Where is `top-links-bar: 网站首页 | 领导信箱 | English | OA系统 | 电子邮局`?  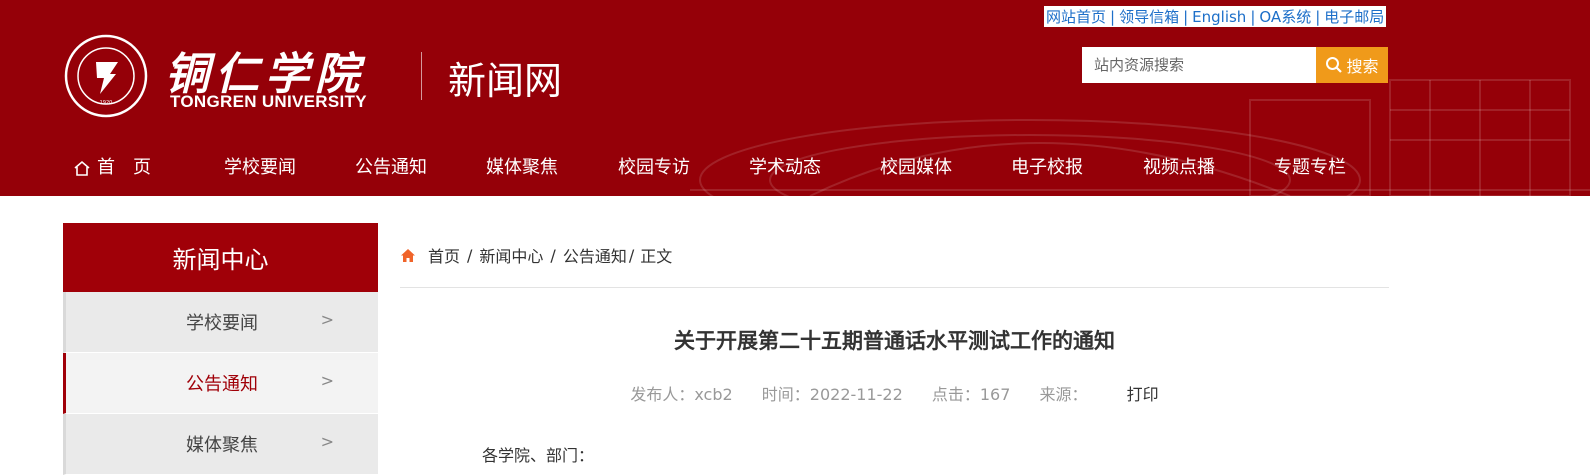
top-links-bar: 网站首页 | 领导信箱 | English | OA系统 | 电子邮局 is located at coordinates (1215, 16).